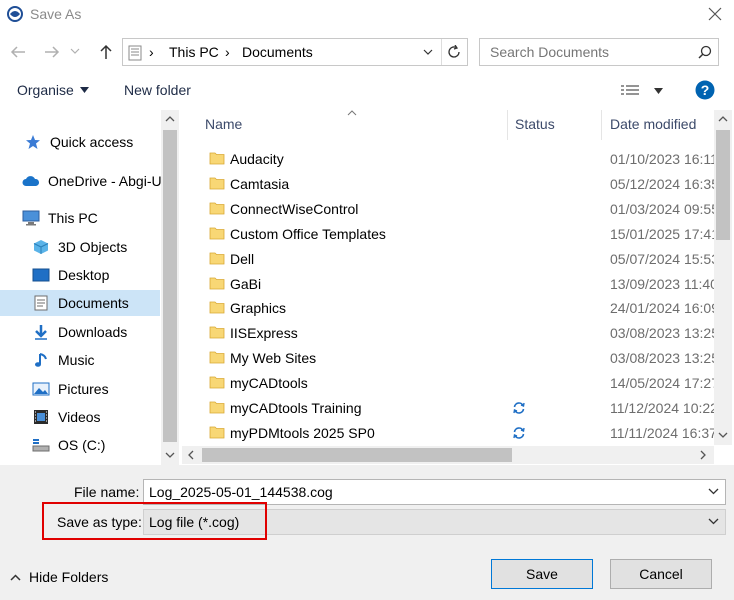 The width and height of the screenshot is (734, 600). I want to click on file-name-input: Log_2025-05-01_144538.cog, so click(241, 492).